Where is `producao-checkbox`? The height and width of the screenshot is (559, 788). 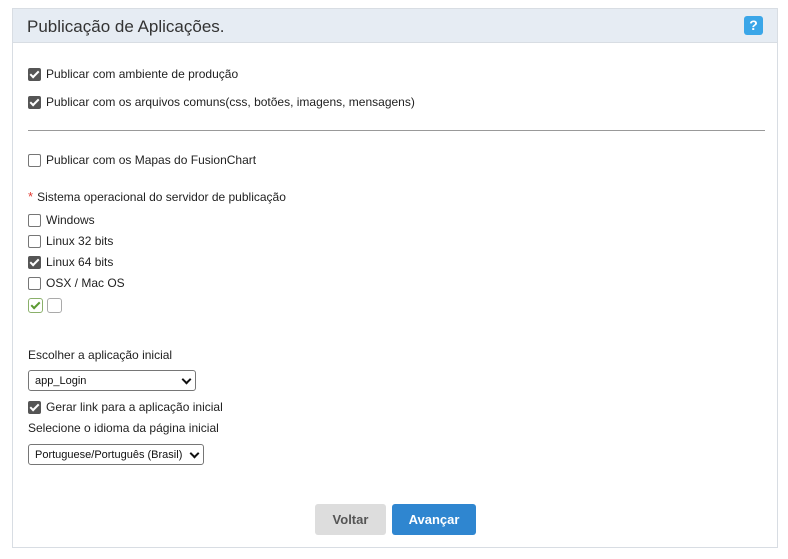
producao-checkbox is located at coordinates (34, 74).